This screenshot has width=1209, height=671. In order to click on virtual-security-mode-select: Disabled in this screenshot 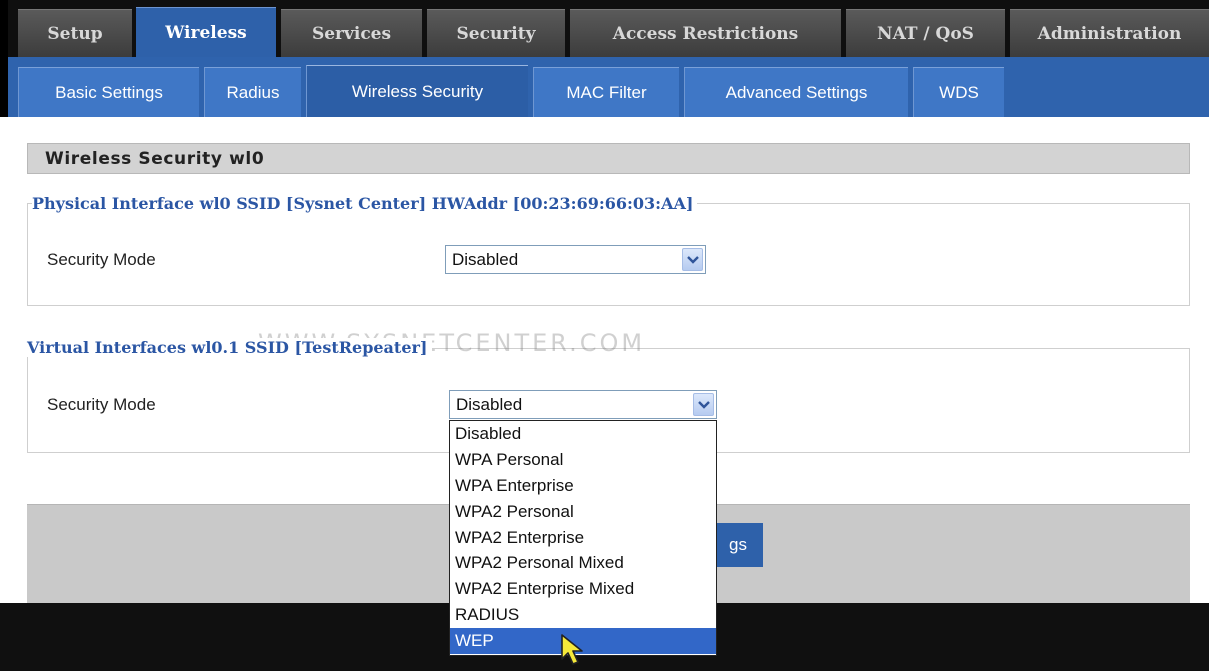, I will do `click(583, 404)`.